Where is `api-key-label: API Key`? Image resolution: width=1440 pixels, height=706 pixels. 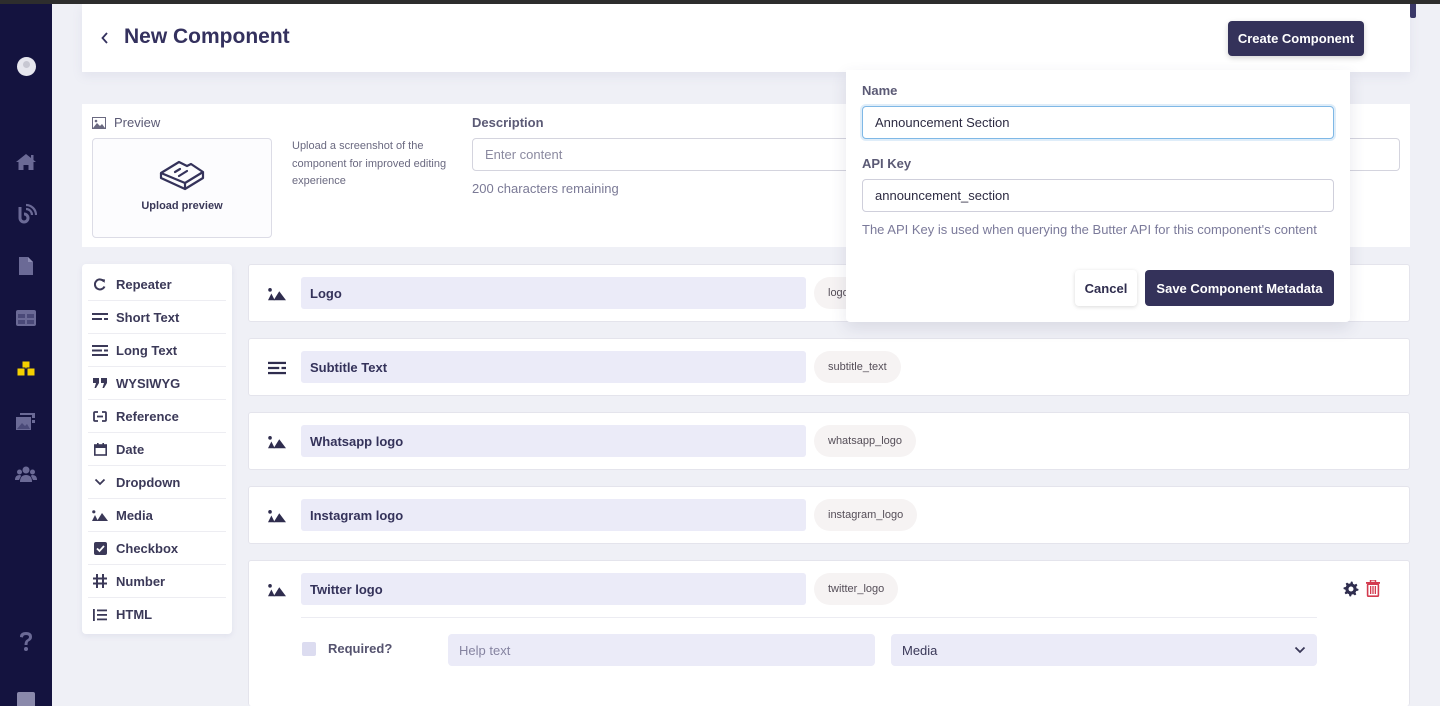 api-key-label: API Key is located at coordinates (887, 163).